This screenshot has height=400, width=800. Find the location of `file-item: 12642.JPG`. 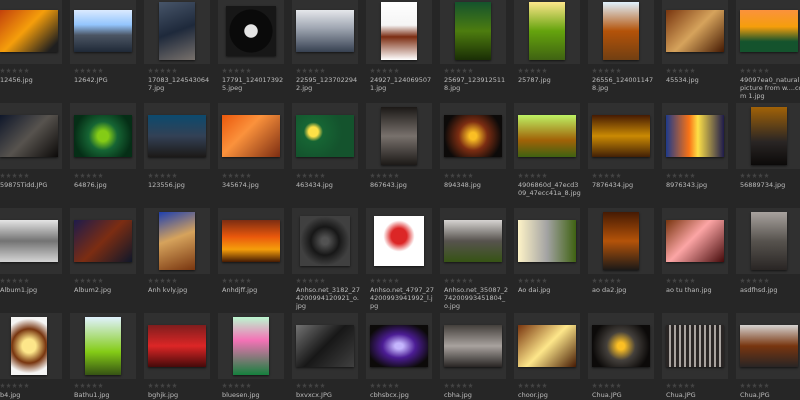

file-item: 12642.JPG is located at coordinates (103, 49).